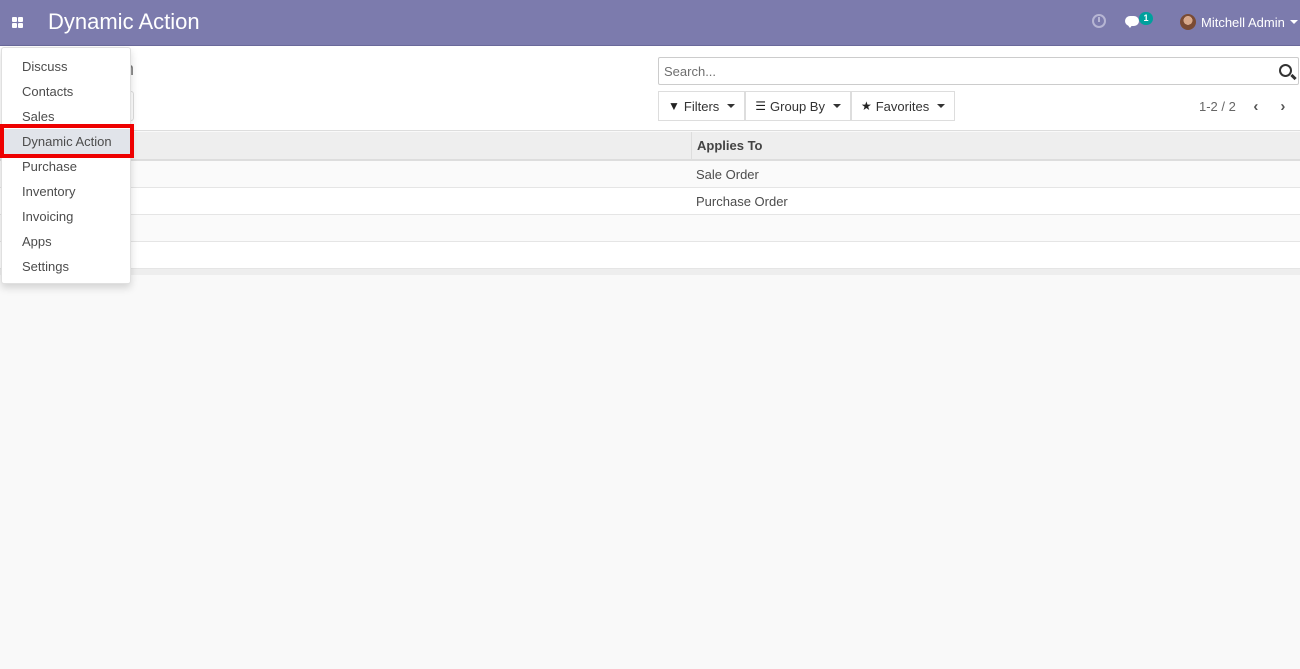 The height and width of the screenshot is (669, 1300). I want to click on applies-to-cell: Sale Order, so click(727, 174).